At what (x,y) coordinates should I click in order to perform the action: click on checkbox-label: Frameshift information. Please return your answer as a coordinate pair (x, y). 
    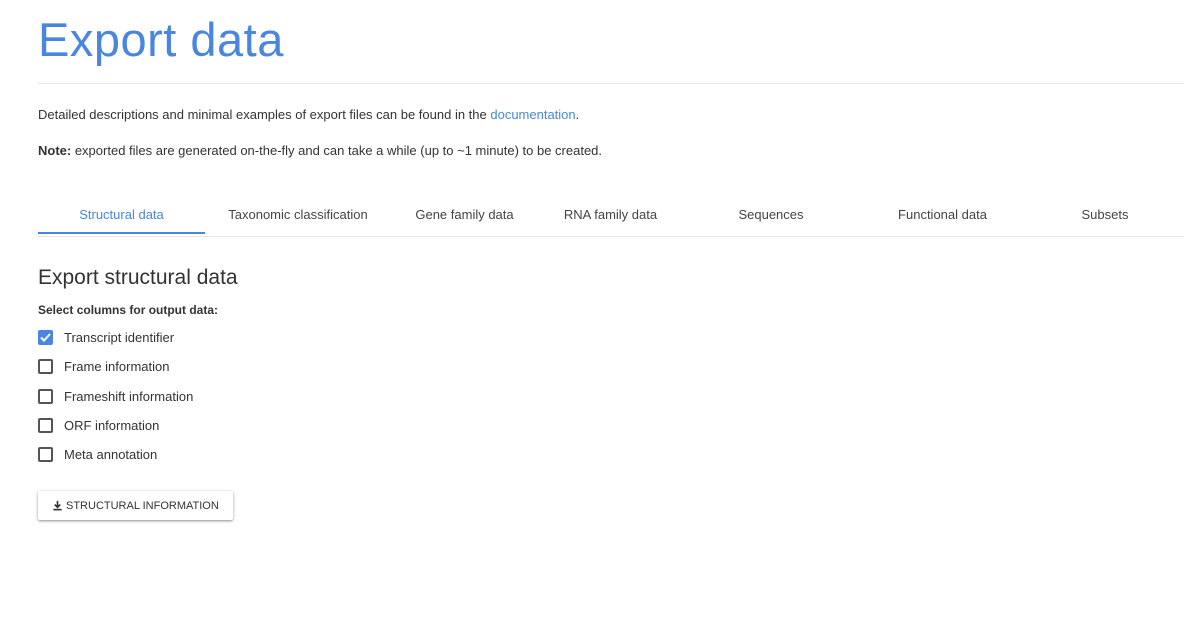
    Looking at the image, I should click on (129, 396).